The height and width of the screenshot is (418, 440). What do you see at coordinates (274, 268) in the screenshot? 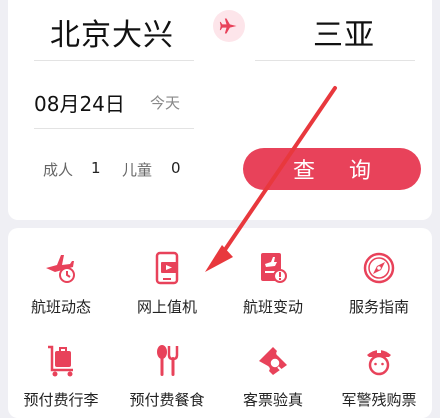
I see `ticket-alert-icon` at bounding box center [274, 268].